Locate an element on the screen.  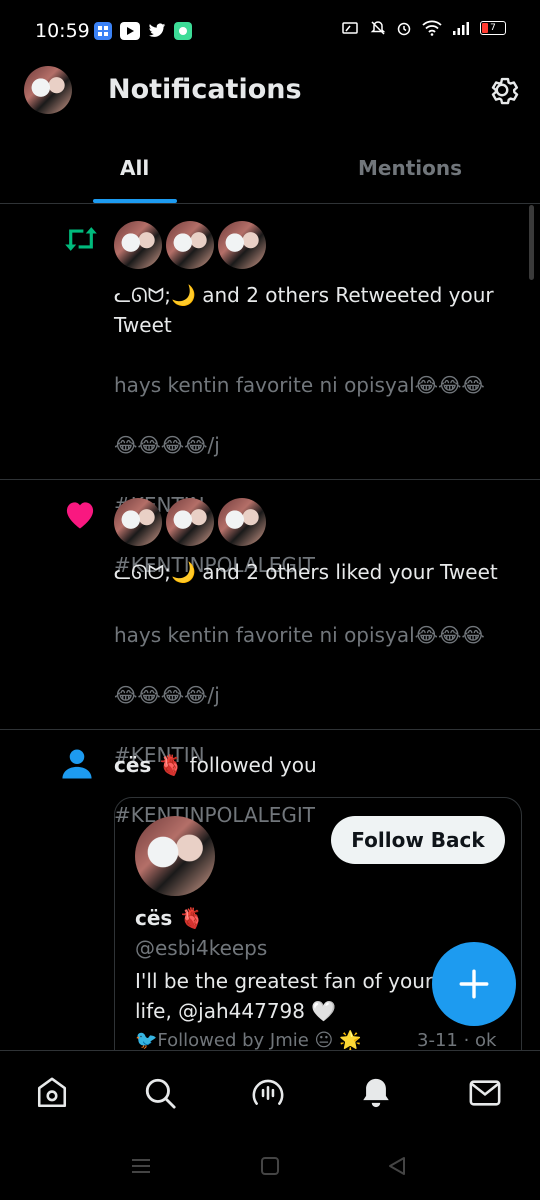
home-button is located at coordinates (270, 1168).